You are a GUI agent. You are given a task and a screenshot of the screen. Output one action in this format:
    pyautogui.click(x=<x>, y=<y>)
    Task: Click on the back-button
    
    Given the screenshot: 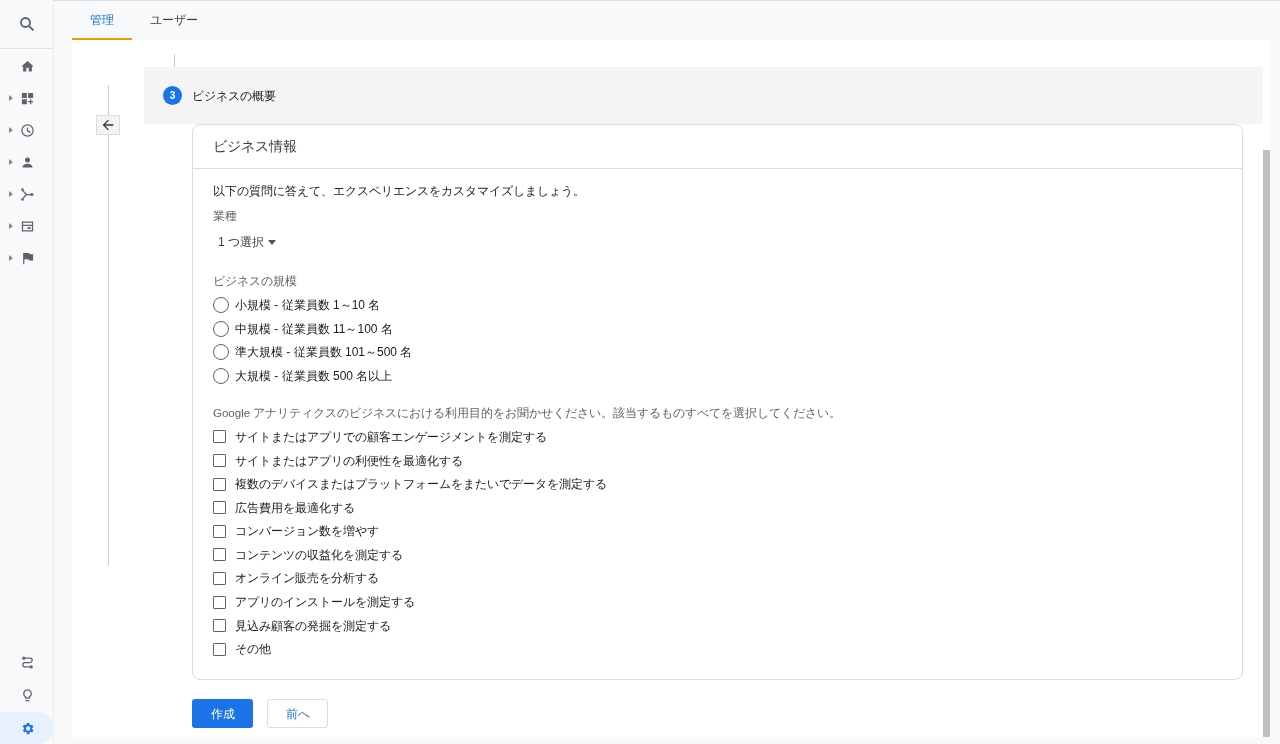 What is the action you would take?
    pyautogui.click(x=108, y=125)
    